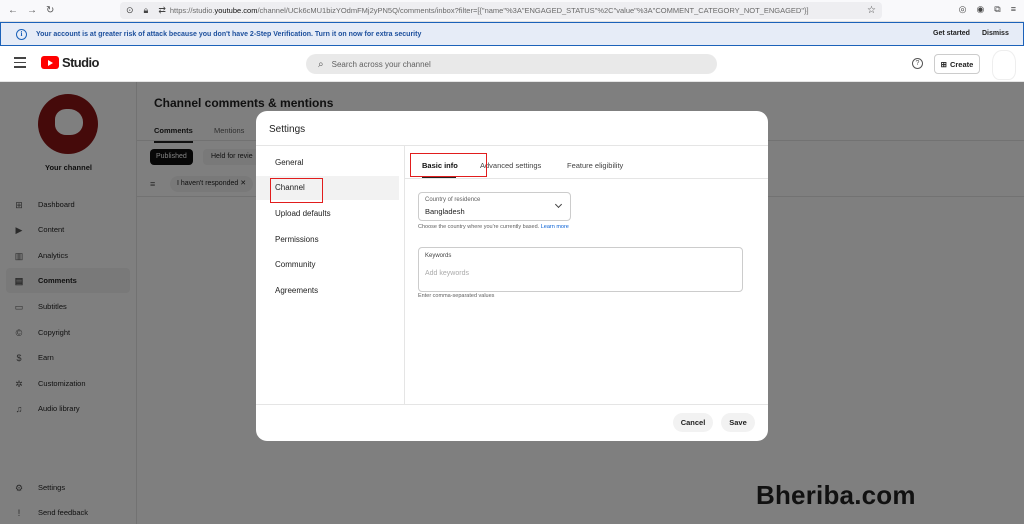 The height and width of the screenshot is (525, 1024). Describe the element at coordinates (580, 269) in the screenshot. I see `keywords-field: Keywords Add keywords` at that location.